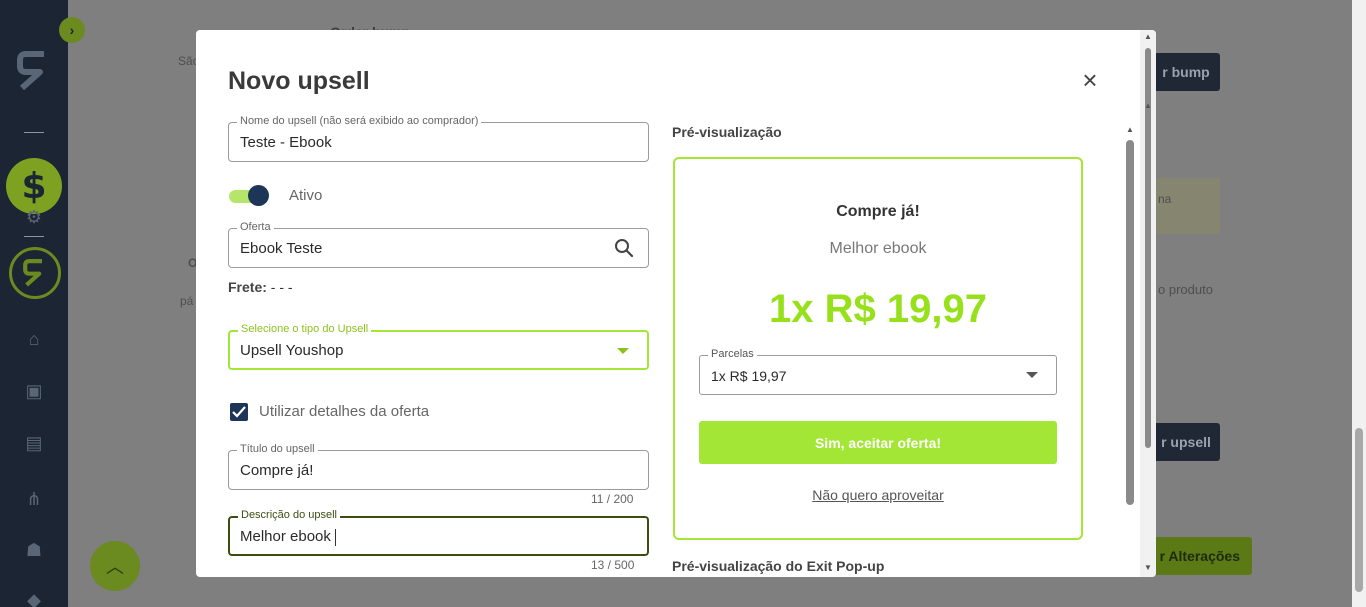  Describe the element at coordinates (1148, 567) in the screenshot. I see `scroll-down-arrow-icon: ▼` at that location.